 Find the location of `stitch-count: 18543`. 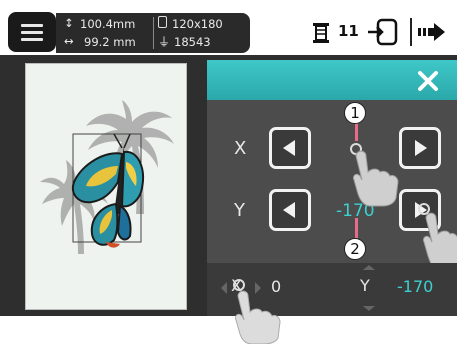

stitch-count: 18543 is located at coordinates (192, 42).